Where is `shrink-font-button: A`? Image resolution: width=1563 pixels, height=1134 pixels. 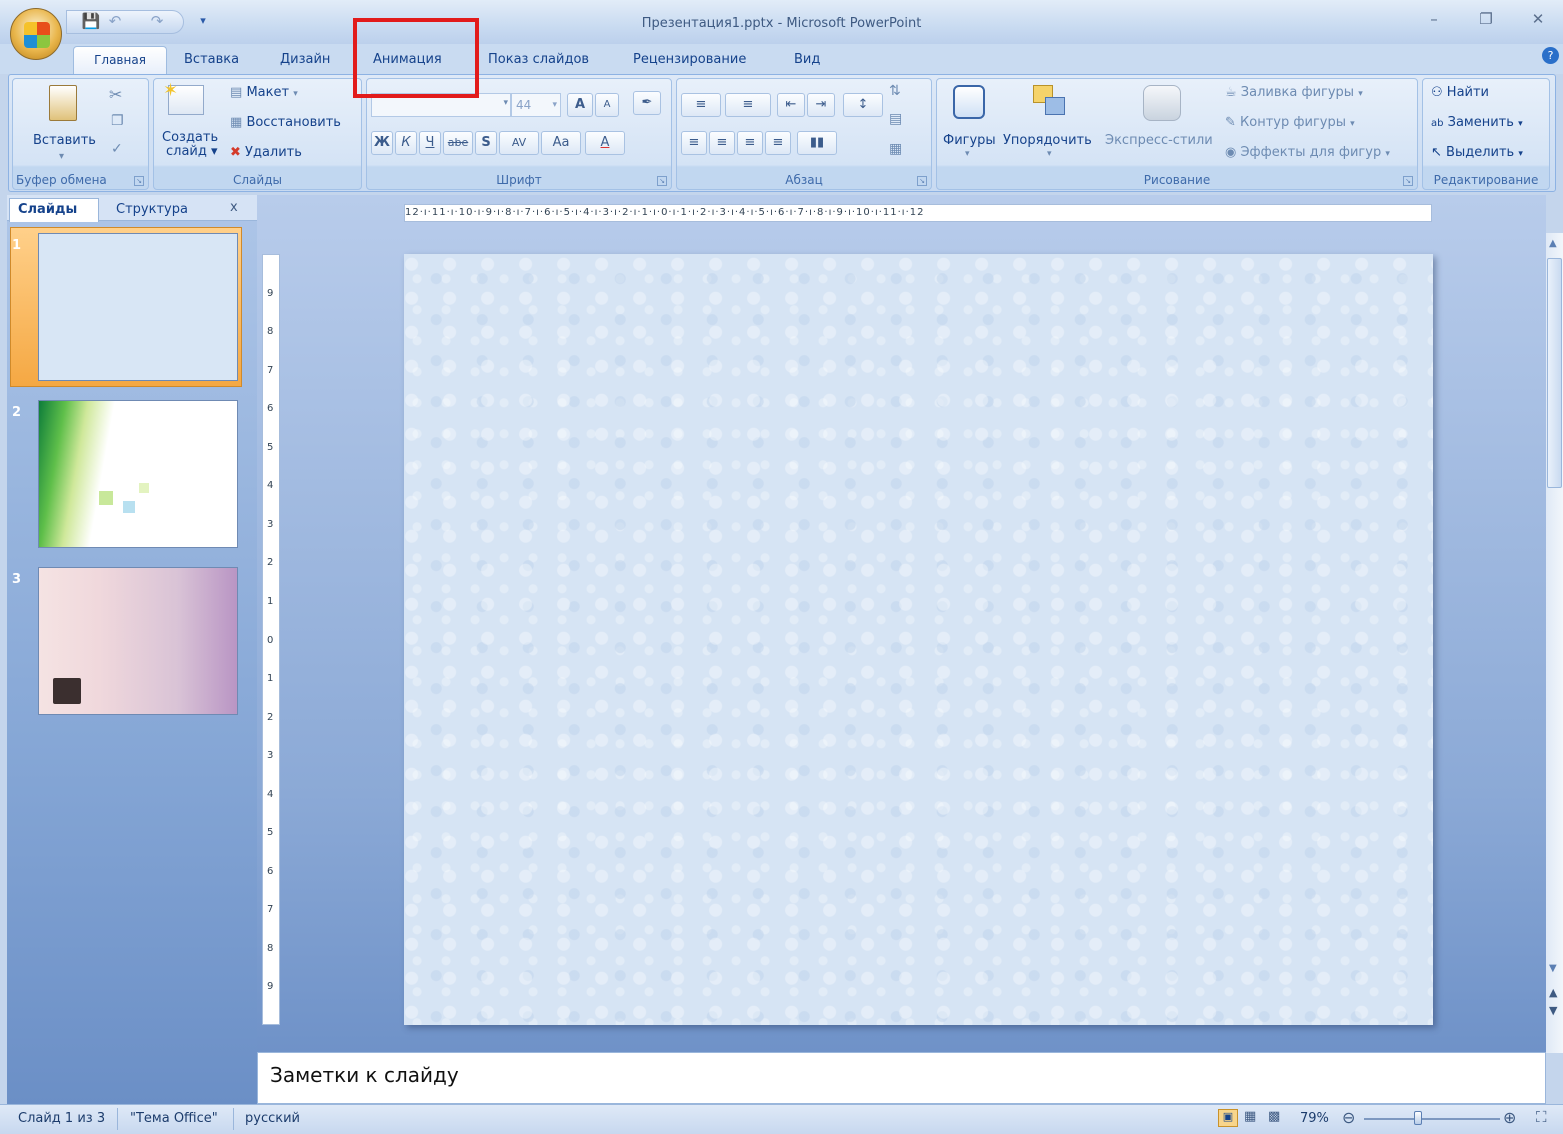 shrink-font-button: A is located at coordinates (607, 105).